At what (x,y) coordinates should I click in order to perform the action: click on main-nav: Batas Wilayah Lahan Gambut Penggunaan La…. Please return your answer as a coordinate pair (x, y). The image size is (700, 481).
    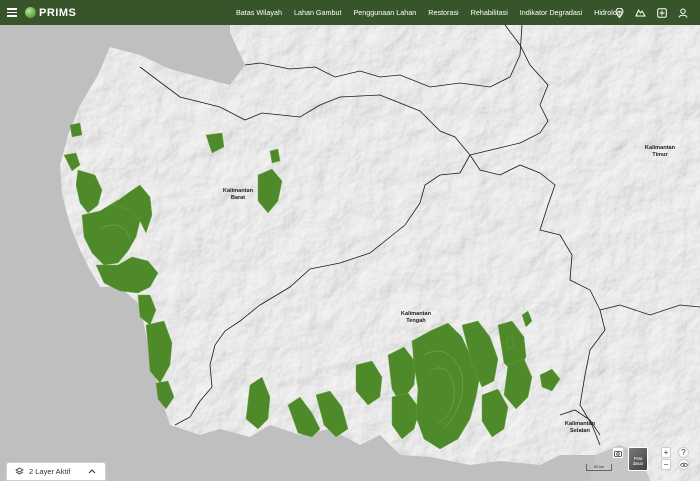
    Looking at the image, I should click on (435, 12).